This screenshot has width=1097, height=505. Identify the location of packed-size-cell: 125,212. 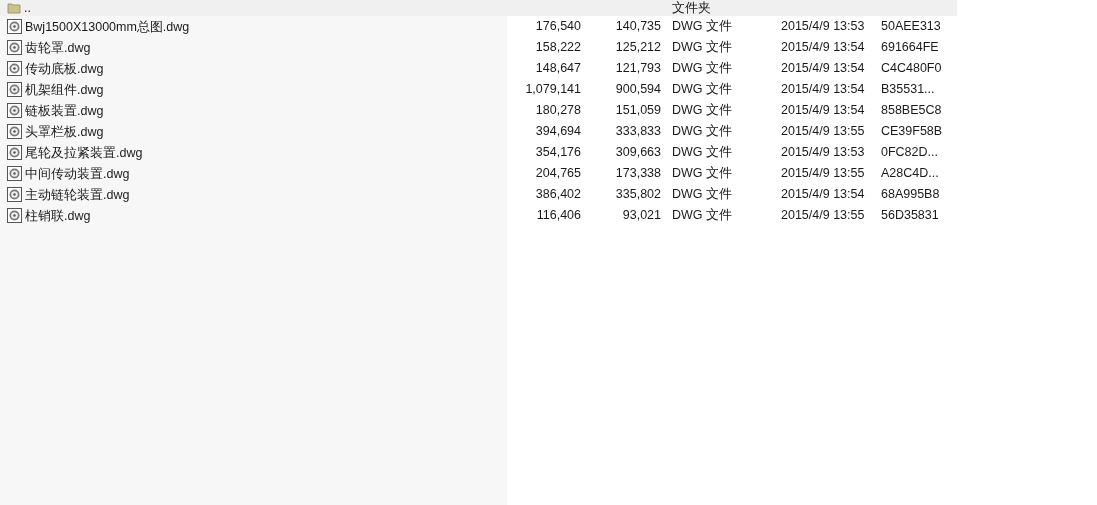
(638, 47).